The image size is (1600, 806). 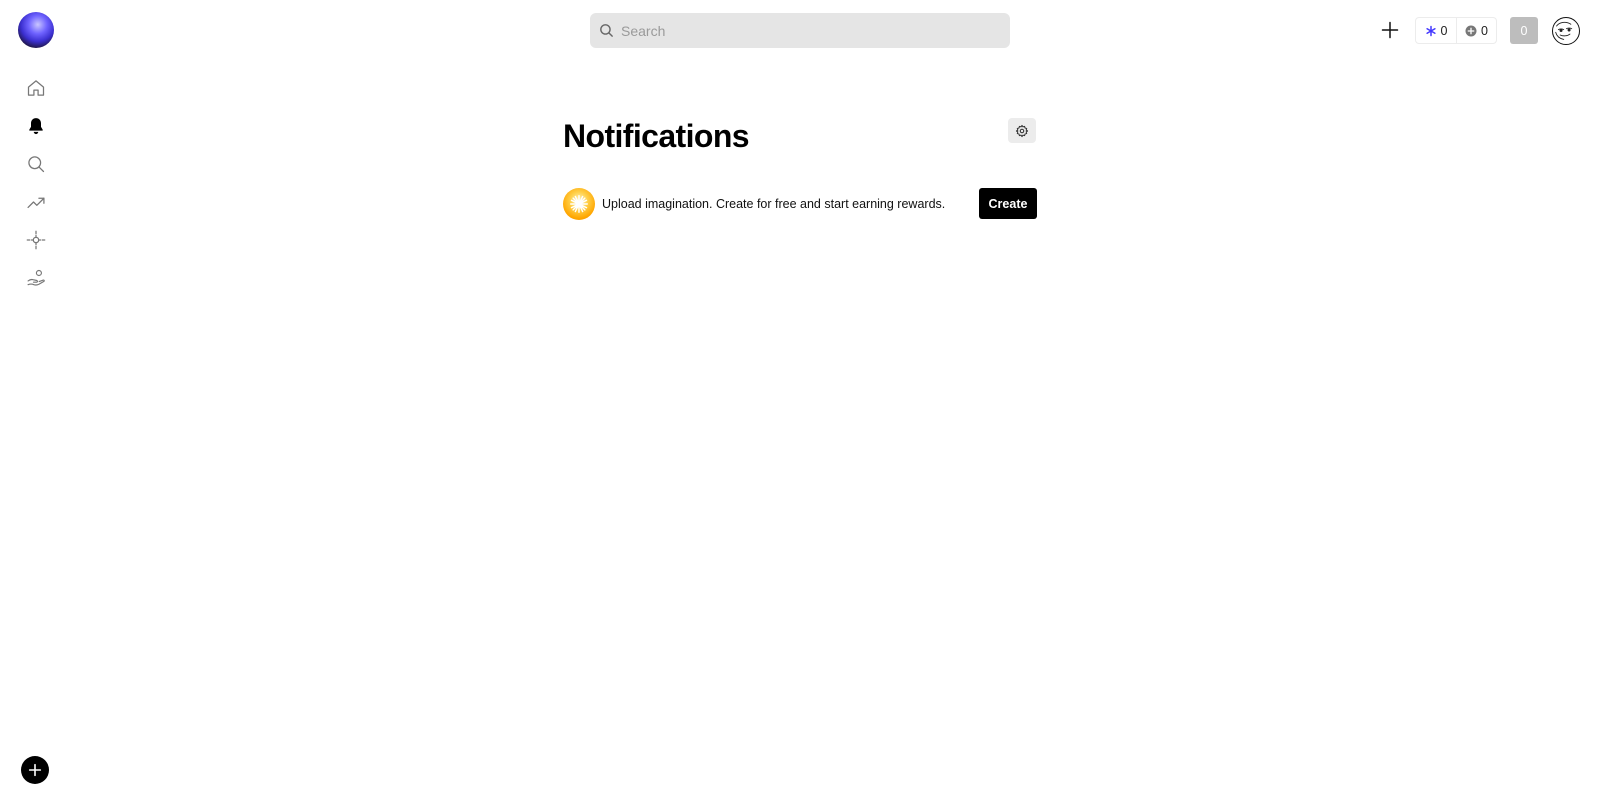 I want to click on asterisk-counter: 0, so click(x=1436, y=30).